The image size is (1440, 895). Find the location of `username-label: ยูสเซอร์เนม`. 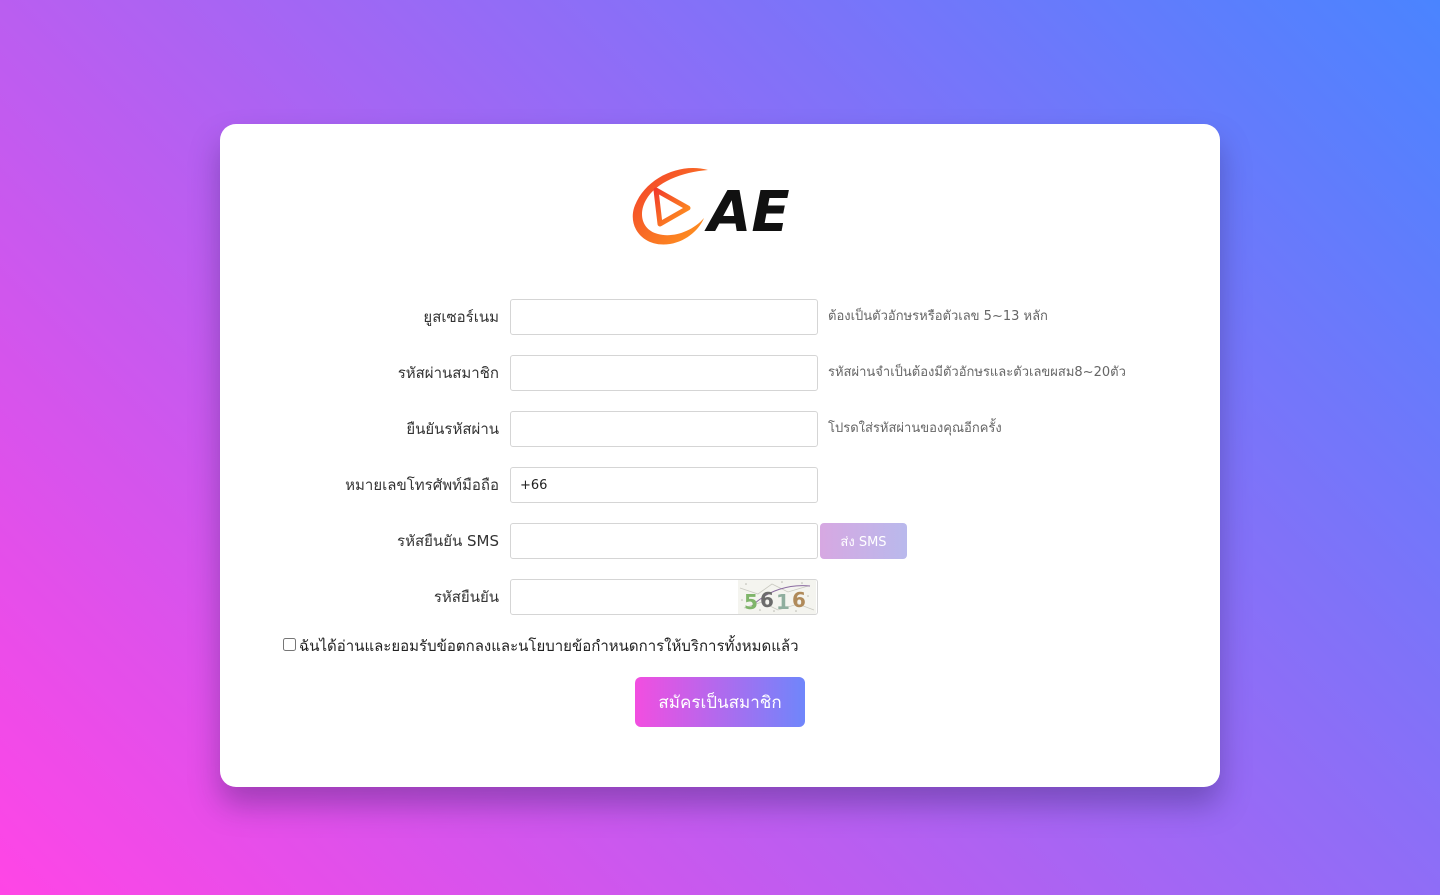

username-label: ยูสเซอร์เนม is located at coordinates (461, 317).